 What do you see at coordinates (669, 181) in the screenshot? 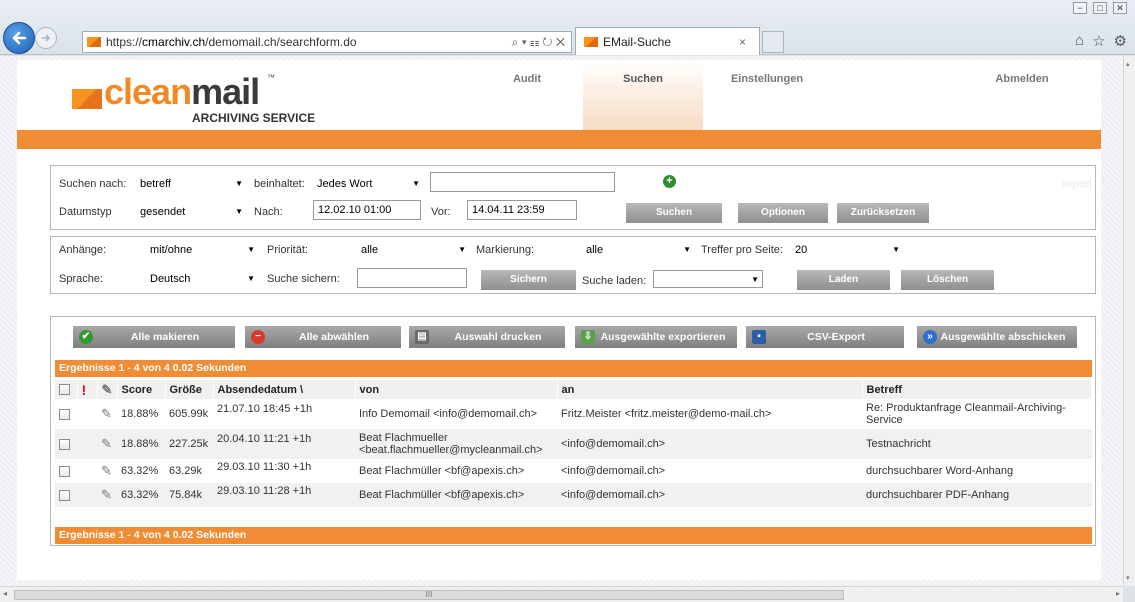
I see `add-criteria-icon: +` at bounding box center [669, 181].